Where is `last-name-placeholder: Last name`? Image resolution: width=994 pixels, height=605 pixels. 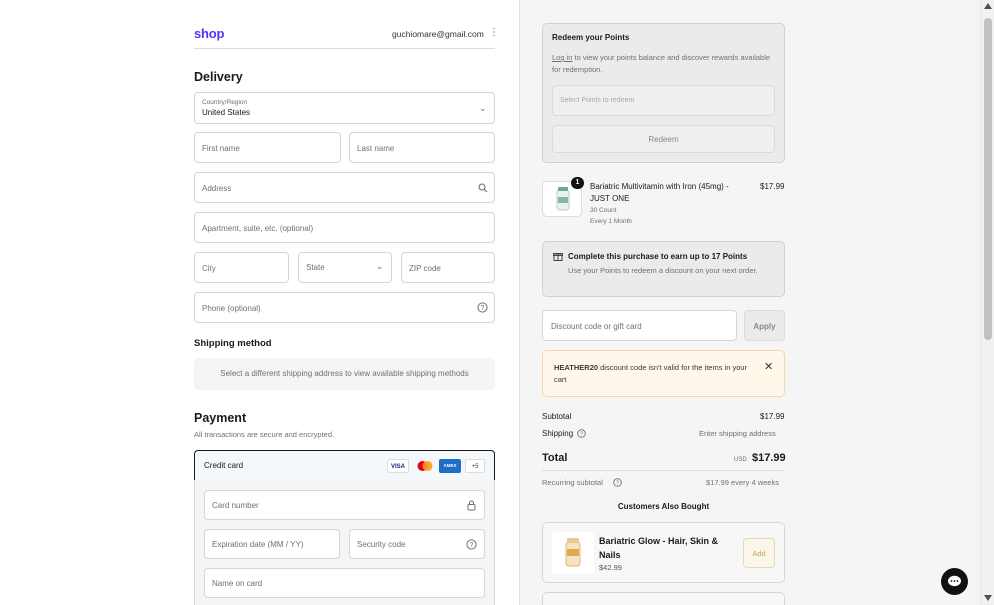
last-name-placeholder: Last name is located at coordinates (376, 148).